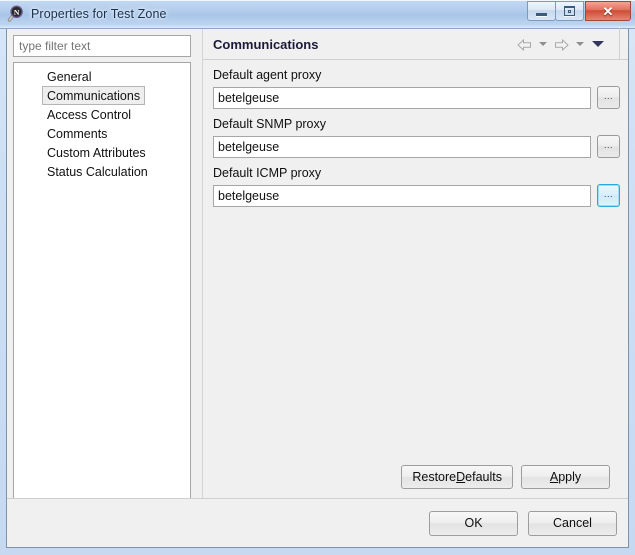  I want to click on apply-button: Apply, so click(565, 477).